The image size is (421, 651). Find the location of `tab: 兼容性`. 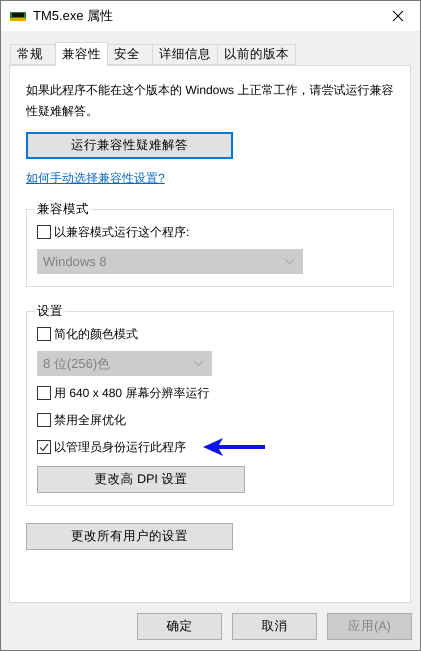

tab: 兼容性 is located at coordinates (81, 54).